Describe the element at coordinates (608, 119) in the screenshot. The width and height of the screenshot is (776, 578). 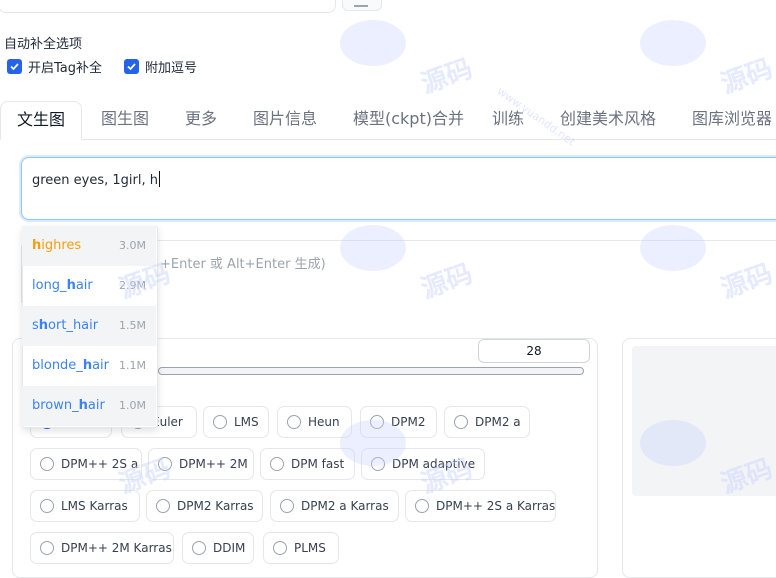
I see `tab-create-aesthetic: 创建美术风格` at that location.